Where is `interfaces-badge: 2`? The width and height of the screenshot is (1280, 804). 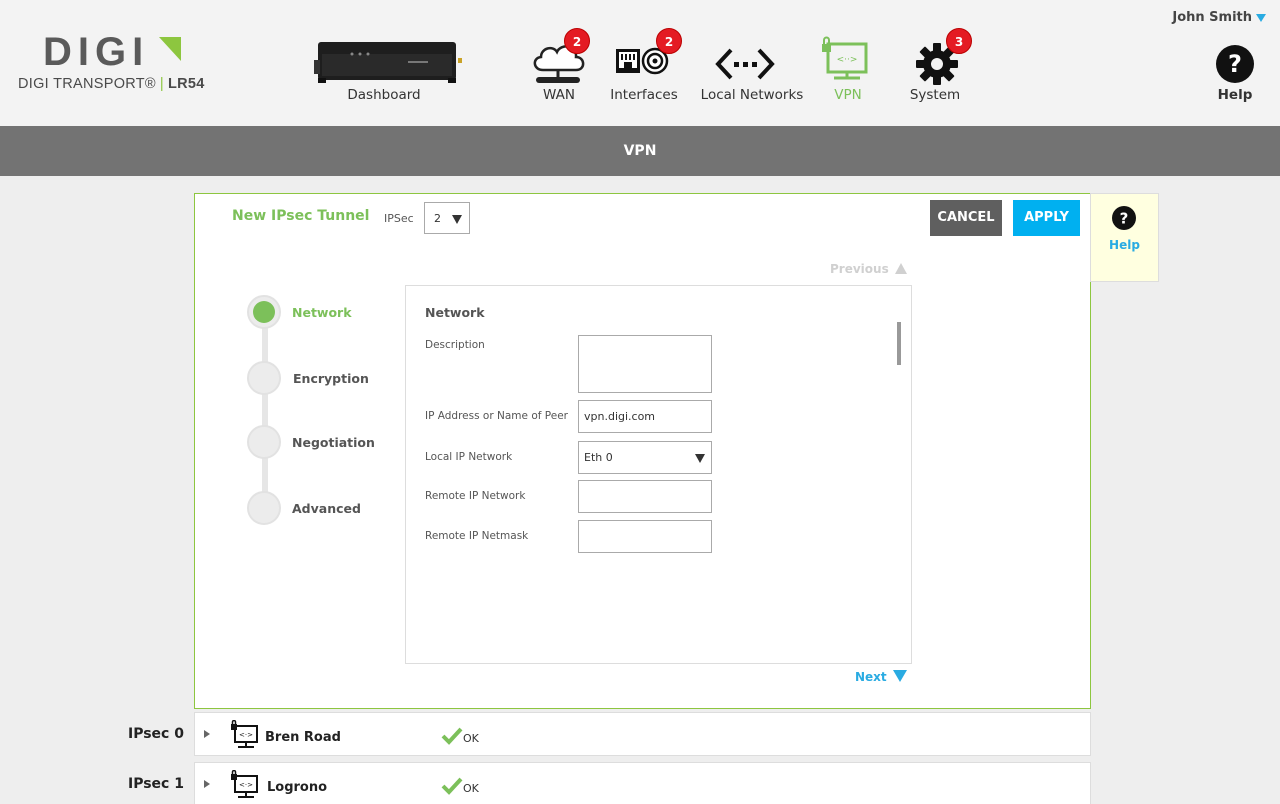
interfaces-badge: 2 is located at coordinates (669, 41).